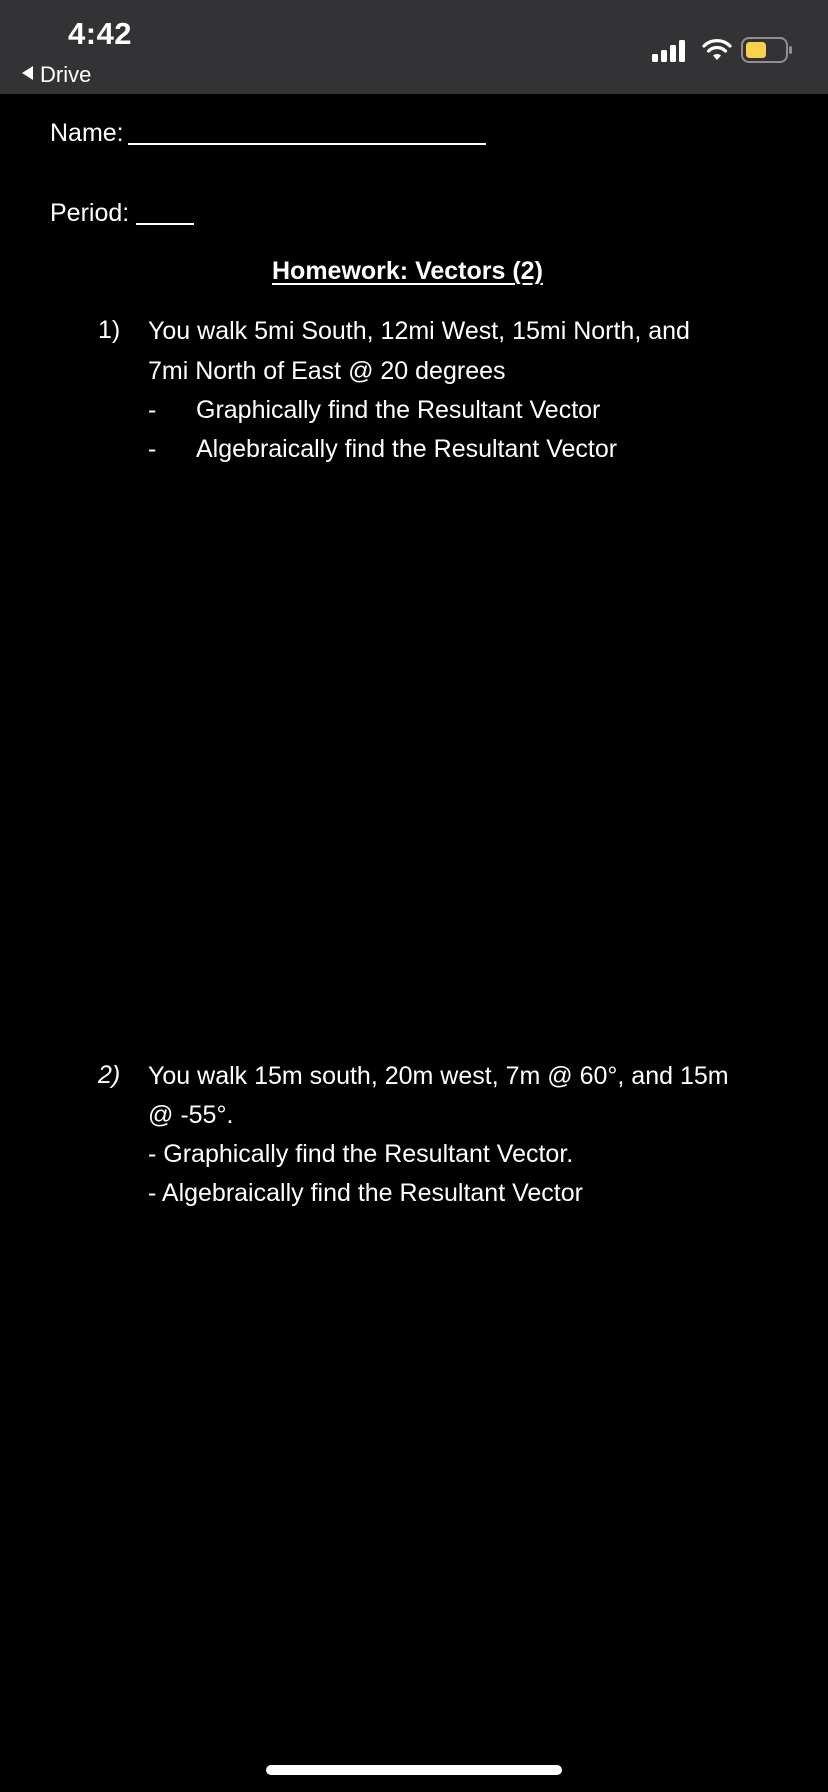 This screenshot has width=828, height=1792. I want to click on question-2-number: 2), so click(109, 1075).